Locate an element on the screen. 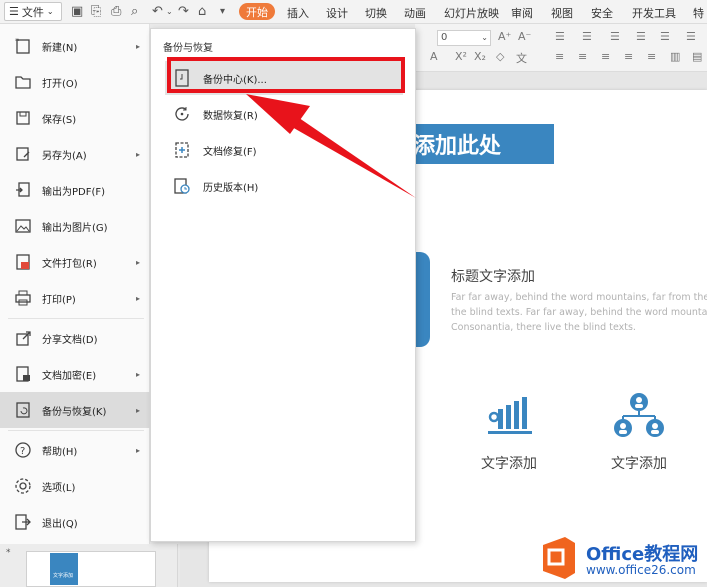 This screenshot has height=587, width=707. save-icon: ▣ is located at coordinates (77, 12).